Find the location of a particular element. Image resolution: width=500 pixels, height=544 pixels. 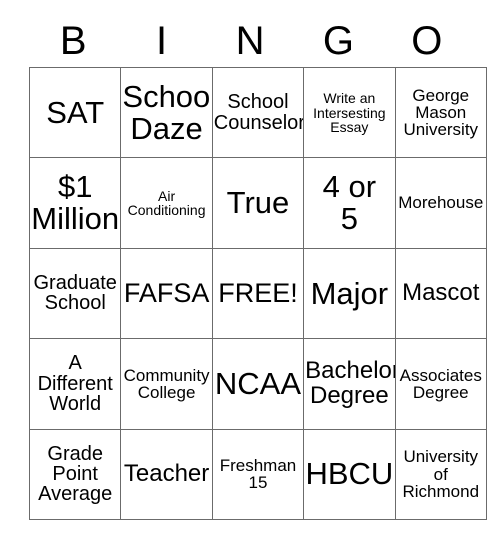

bingo-cell-b5: Grade Point Average is located at coordinates (75, 474).